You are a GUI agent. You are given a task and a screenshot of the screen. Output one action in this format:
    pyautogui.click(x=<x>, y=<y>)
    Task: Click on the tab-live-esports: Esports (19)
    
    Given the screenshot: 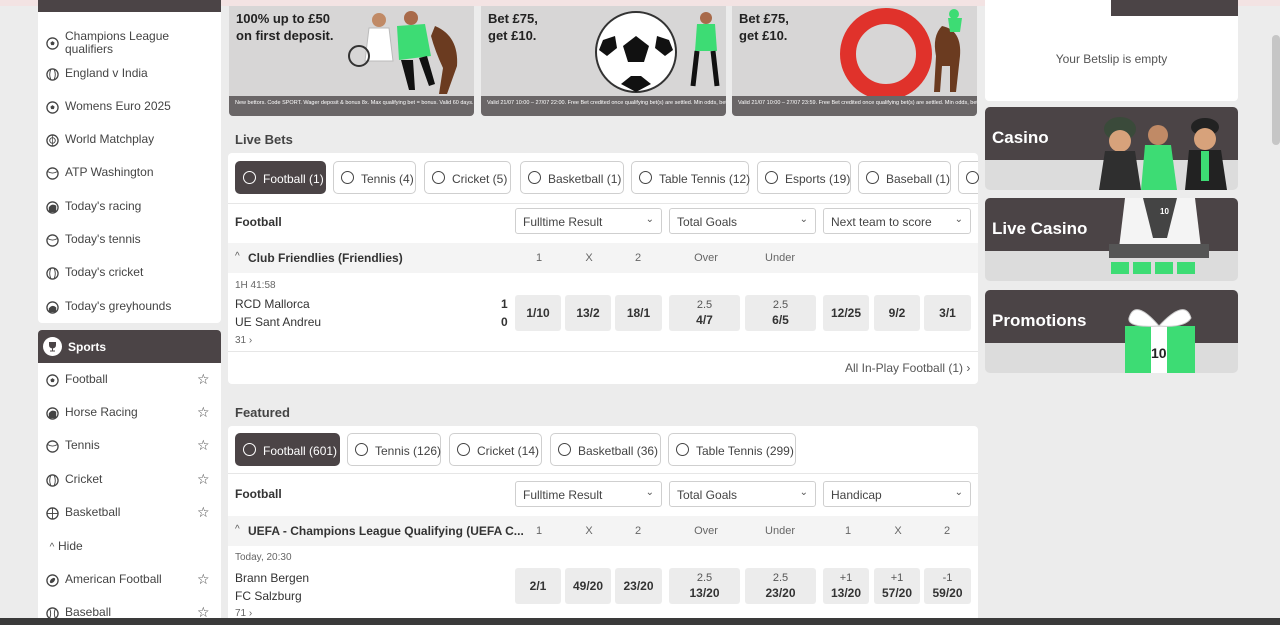 What is the action you would take?
    pyautogui.click(x=804, y=177)
    